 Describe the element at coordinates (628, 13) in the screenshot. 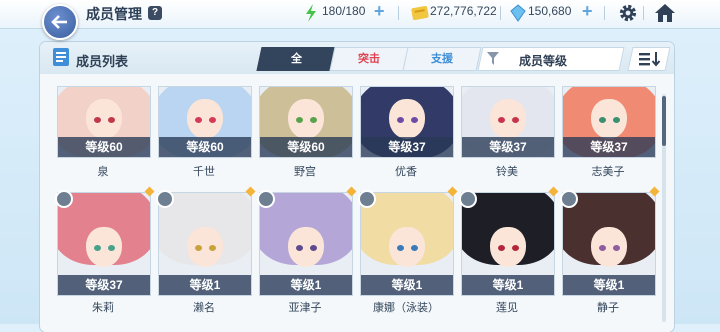

I see `gear-icon` at that location.